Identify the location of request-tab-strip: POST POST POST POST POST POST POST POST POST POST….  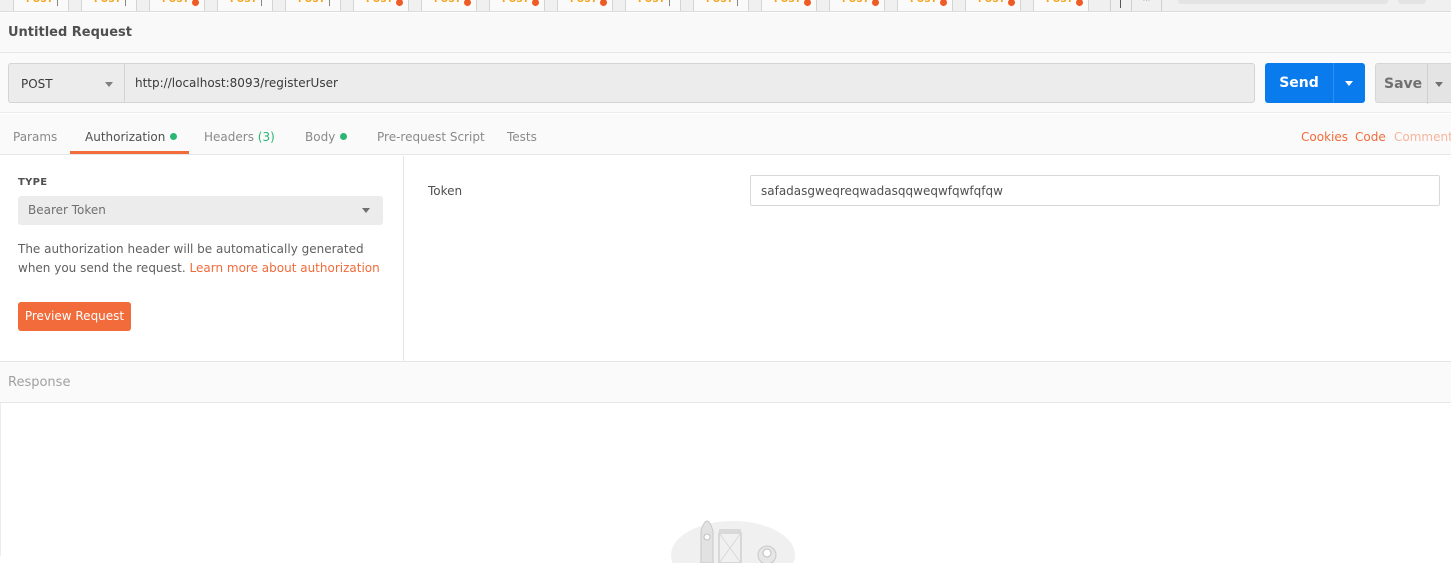
(725, 6).